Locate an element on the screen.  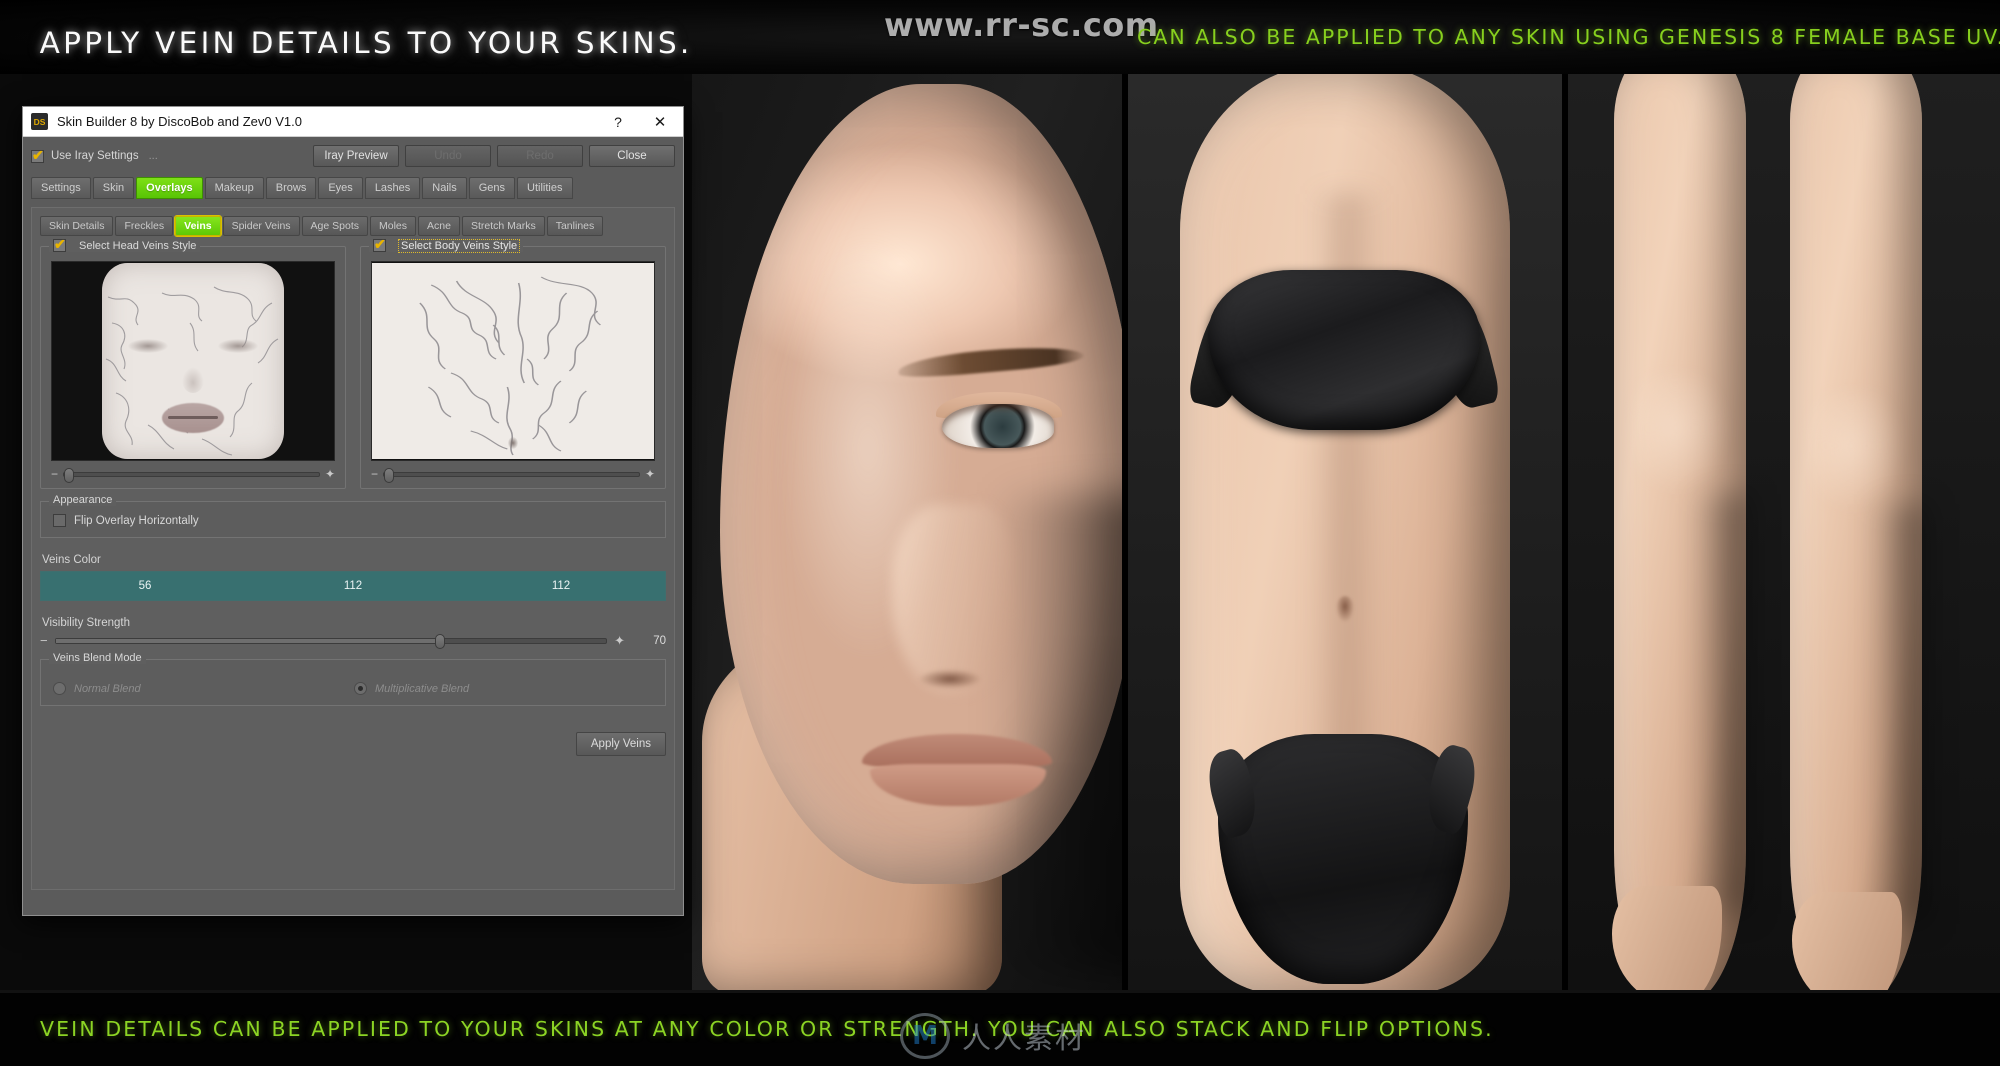
help-button: ? is located at coordinates (618, 122).